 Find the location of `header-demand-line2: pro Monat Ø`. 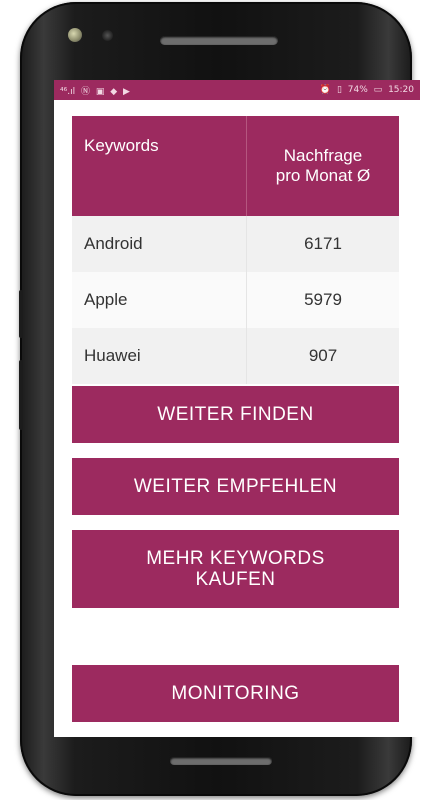

header-demand-line2: pro Monat Ø is located at coordinates (323, 175).